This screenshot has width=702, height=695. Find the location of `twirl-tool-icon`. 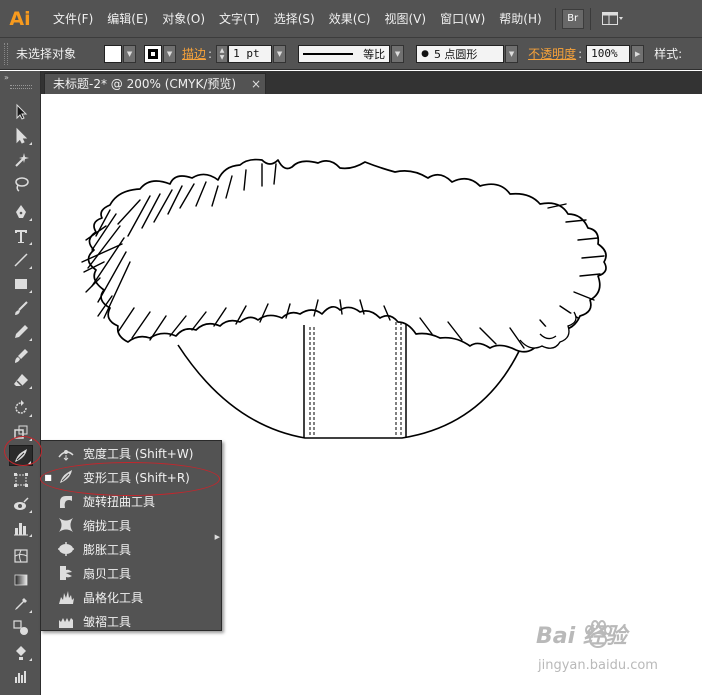

twirl-tool-icon is located at coordinates (66, 501).